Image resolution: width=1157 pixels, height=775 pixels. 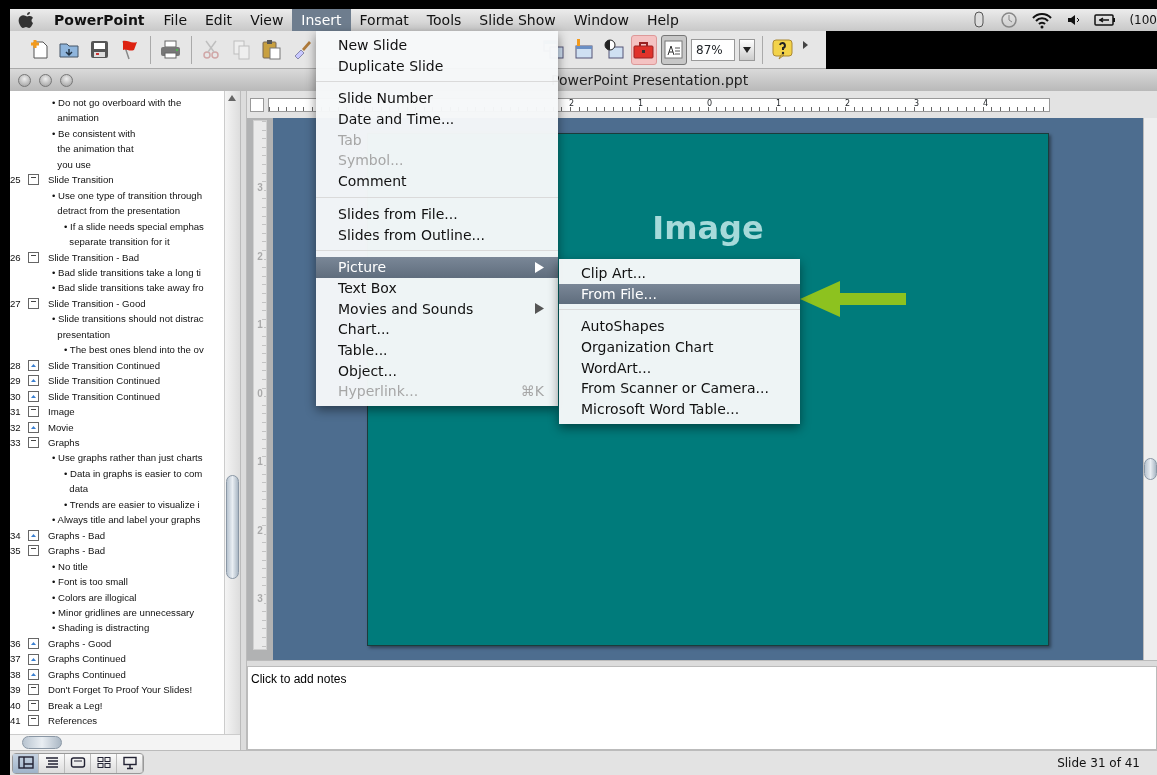 I want to click on slide-counter: Slide 31 of 41, so click(x=1098, y=763).